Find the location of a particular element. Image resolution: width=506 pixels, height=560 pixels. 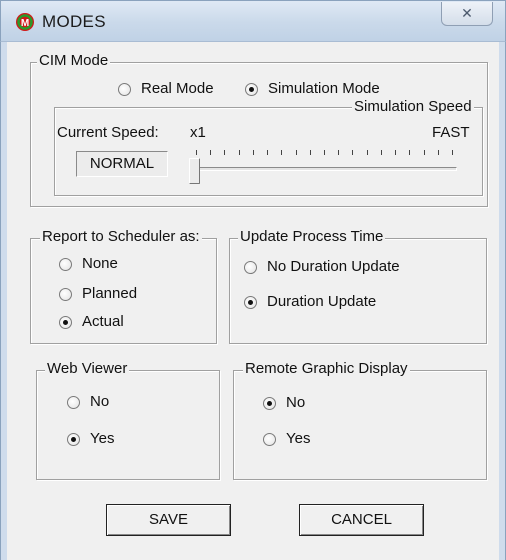

simulation-mode-radio is located at coordinates (251, 89).